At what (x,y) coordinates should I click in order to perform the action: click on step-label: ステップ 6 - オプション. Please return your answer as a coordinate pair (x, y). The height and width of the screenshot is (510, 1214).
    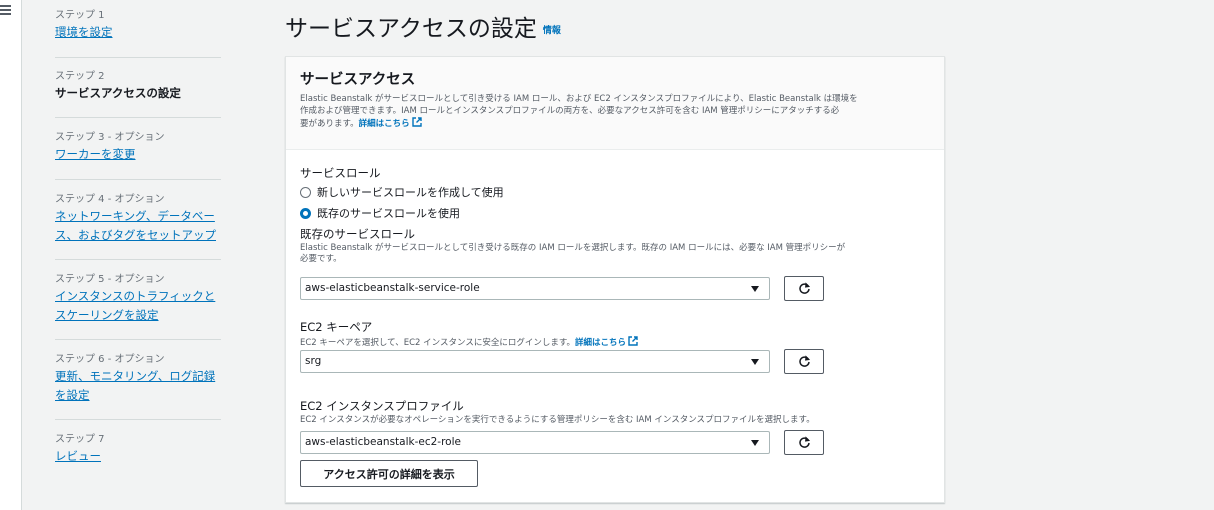
    Looking at the image, I should click on (110, 359).